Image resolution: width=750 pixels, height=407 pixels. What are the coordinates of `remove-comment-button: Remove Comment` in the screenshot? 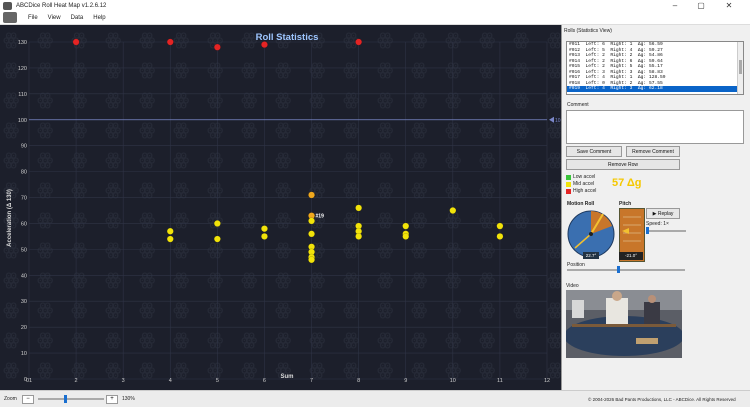 It's located at (653, 151).